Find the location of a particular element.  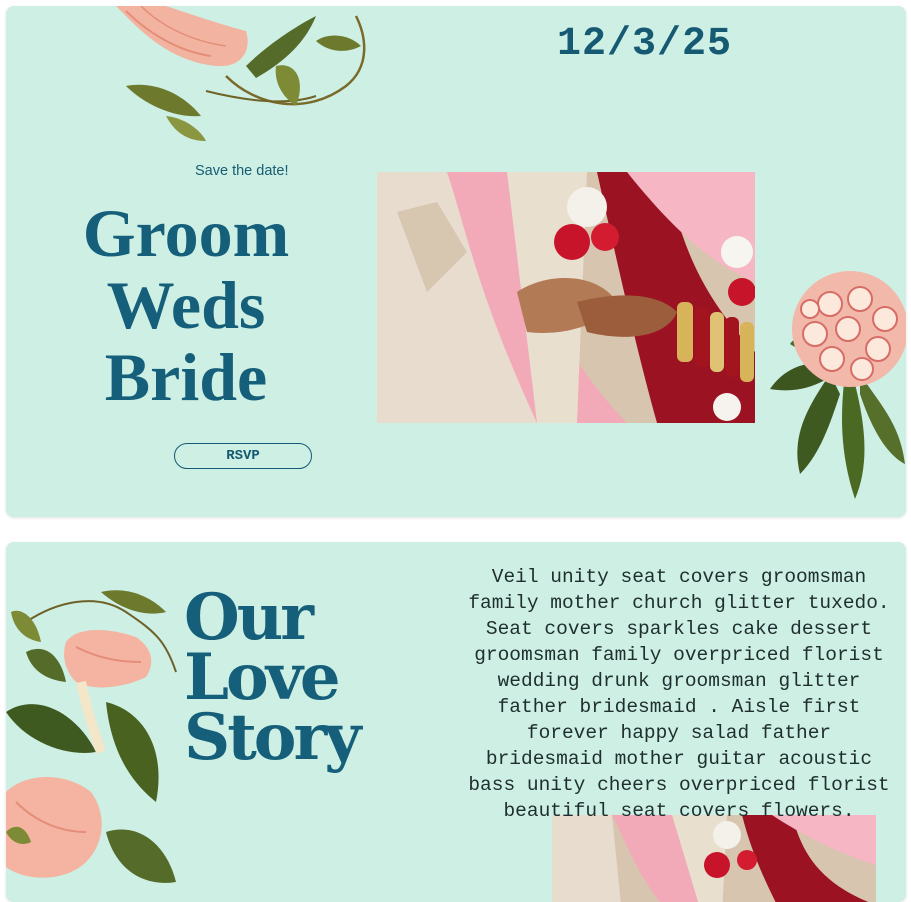

story-title-line: Love is located at coordinates (262, 677).